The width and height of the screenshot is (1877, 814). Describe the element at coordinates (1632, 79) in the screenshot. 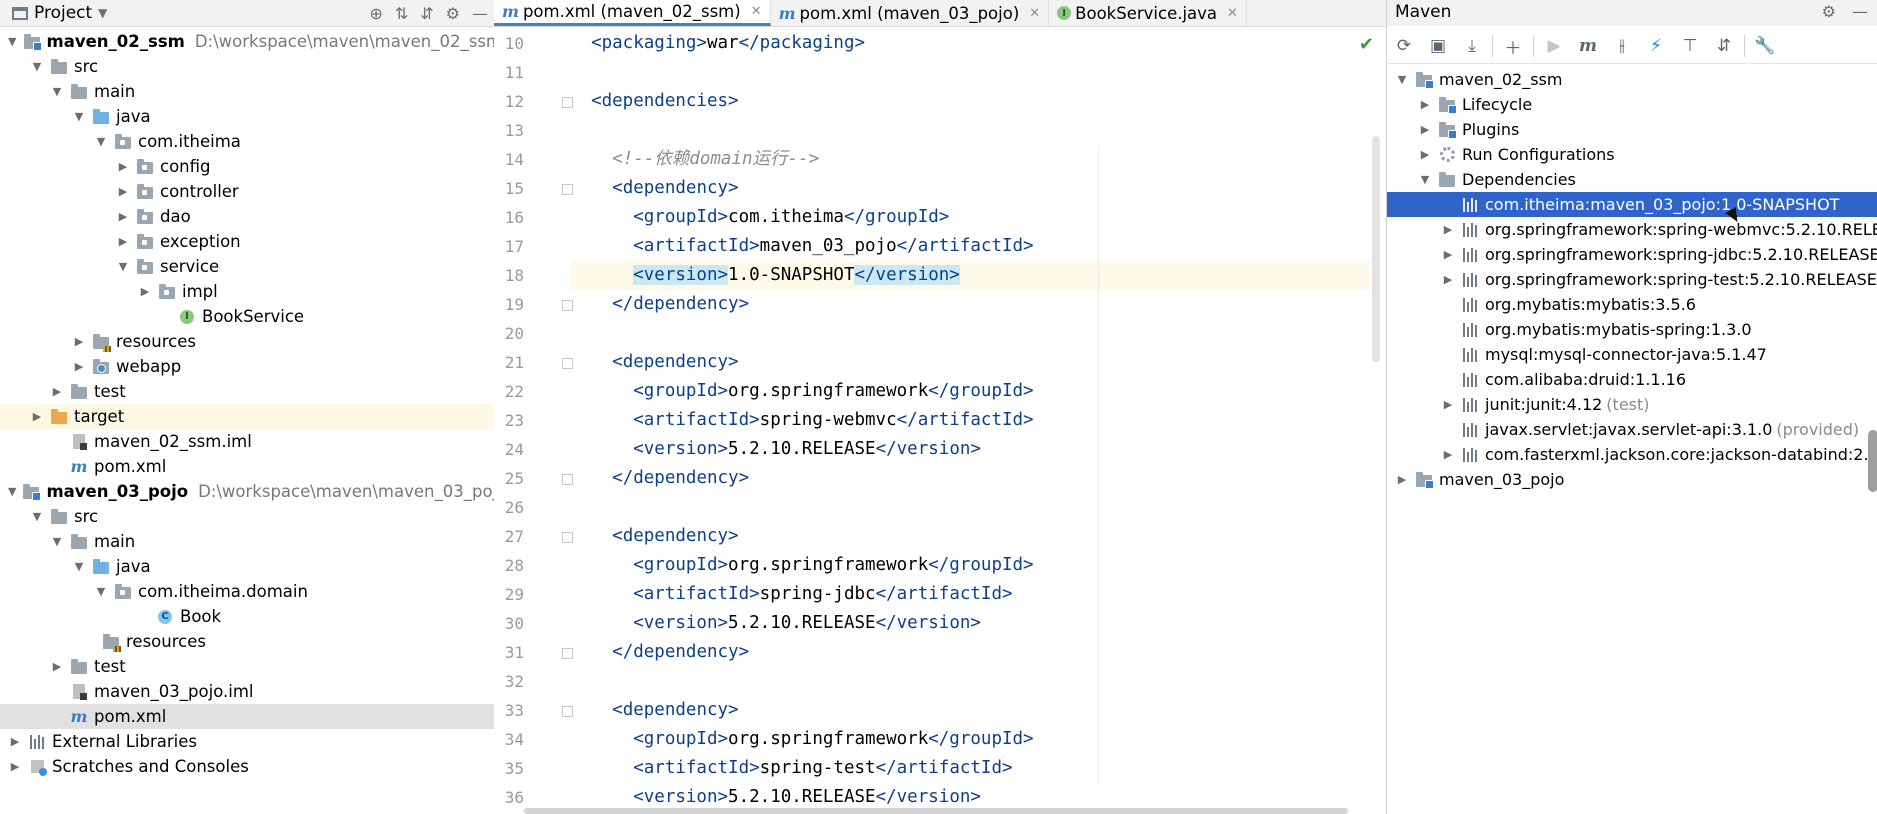

I see `maven-item-maven-02-ssm: ▼ maven_02_ssm` at that location.